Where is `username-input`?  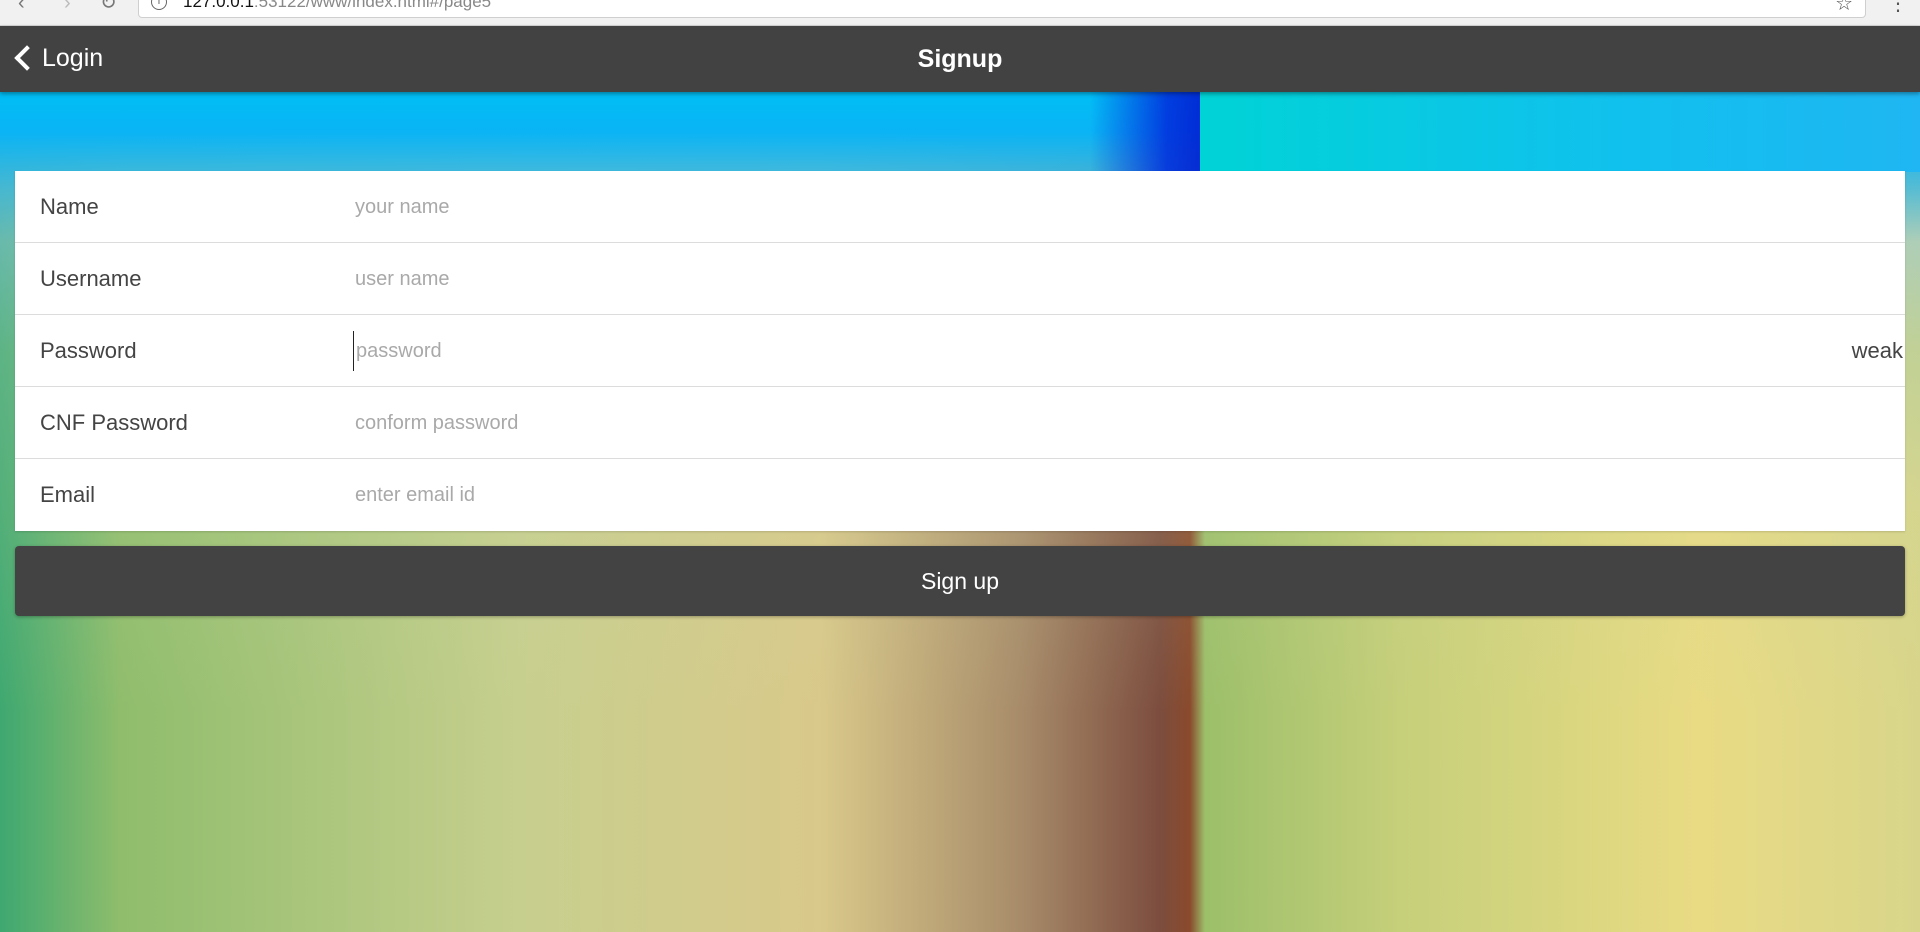
username-input is located at coordinates (1087, 279).